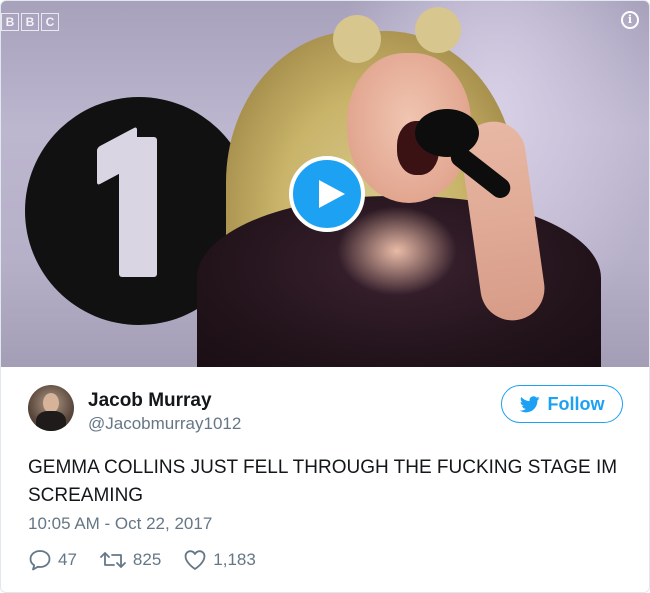  What do you see at coordinates (150, 401) in the screenshot?
I see `author-name: Jacob Murray` at bounding box center [150, 401].